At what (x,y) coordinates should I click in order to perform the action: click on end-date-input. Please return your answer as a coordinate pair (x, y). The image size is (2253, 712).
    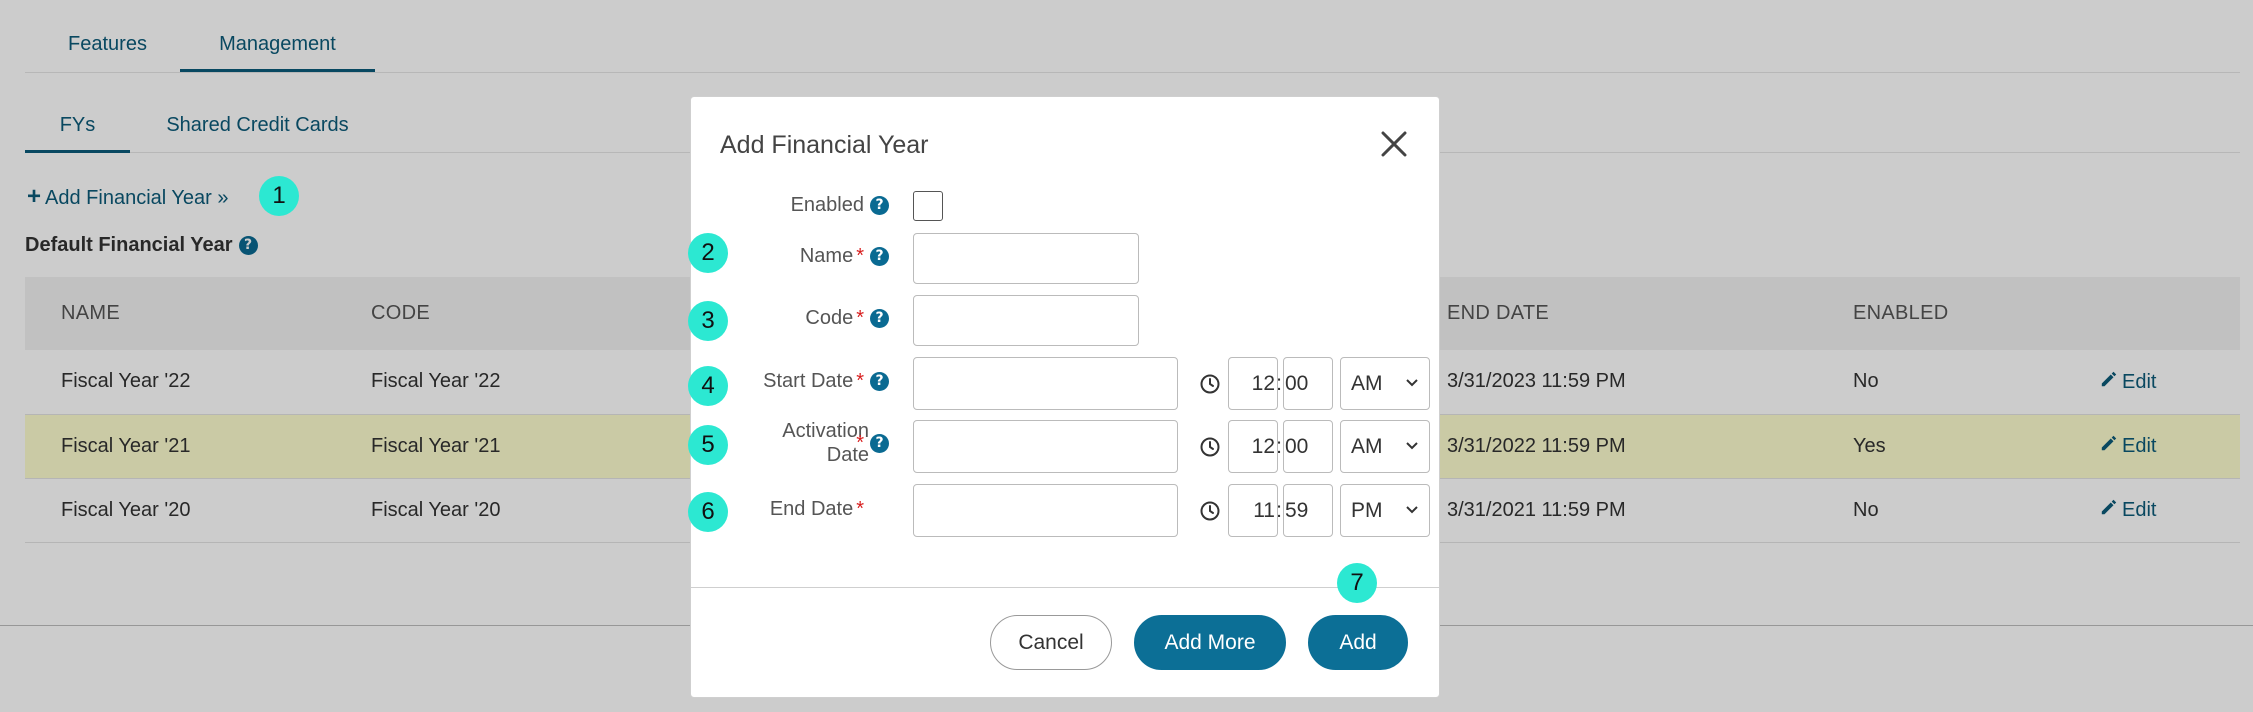
    Looking at the image, I should click on (1045, 510).